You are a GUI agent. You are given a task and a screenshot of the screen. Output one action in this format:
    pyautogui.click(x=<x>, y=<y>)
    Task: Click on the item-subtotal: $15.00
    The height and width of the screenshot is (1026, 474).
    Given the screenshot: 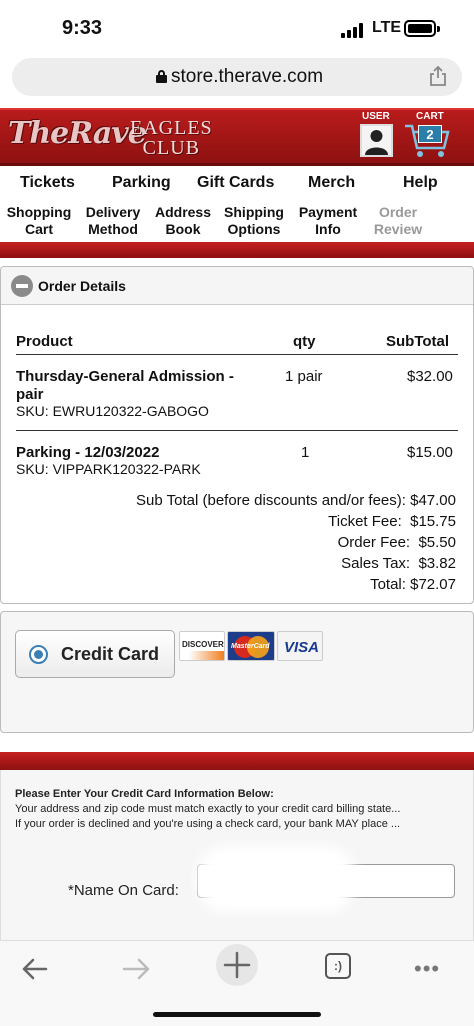 What is the action you would take?
    pyautogui.click(x=430, y=452)
    